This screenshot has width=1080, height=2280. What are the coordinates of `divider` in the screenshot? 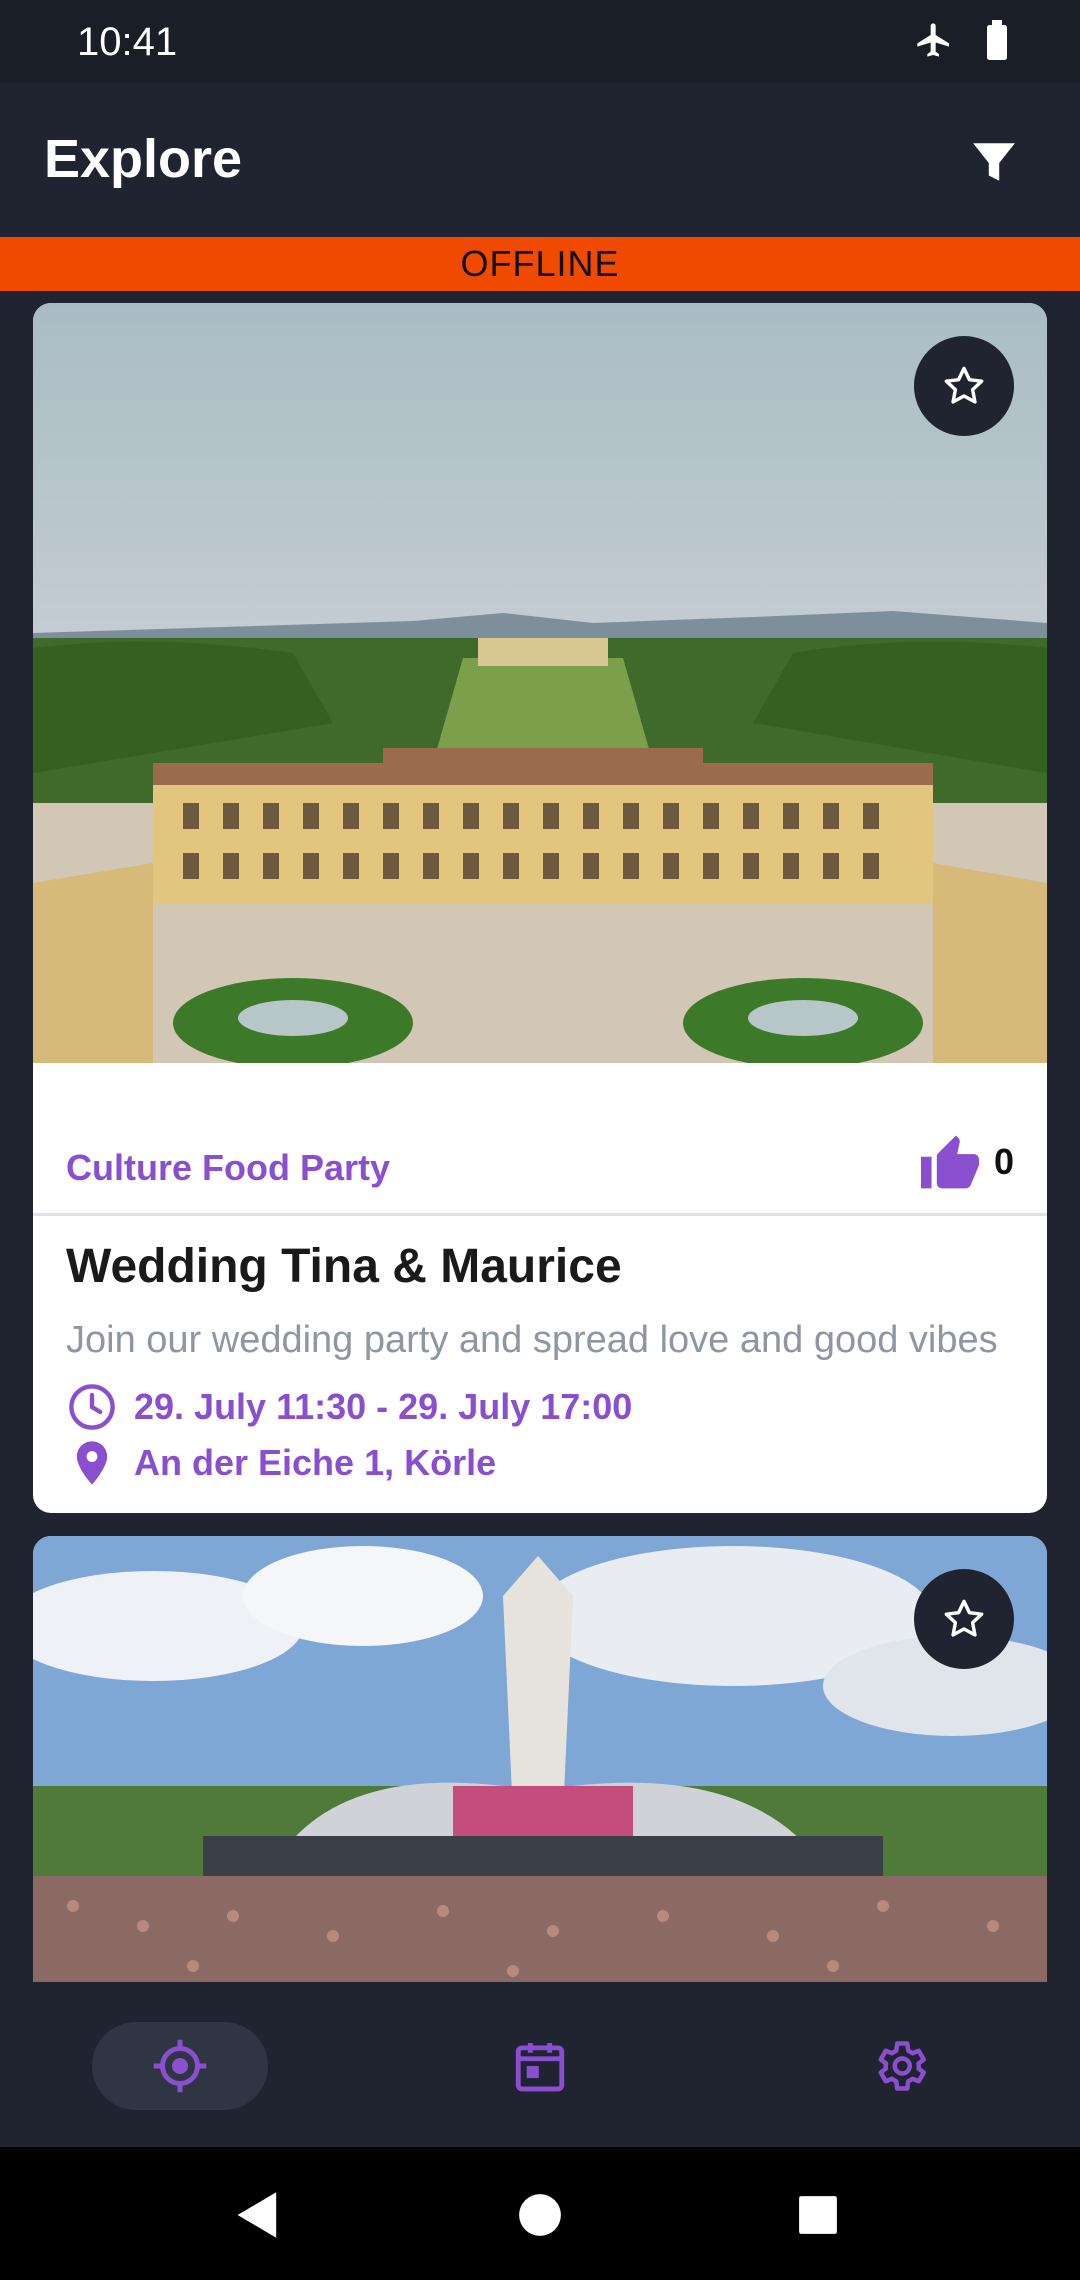 It's located at (540, 1214).